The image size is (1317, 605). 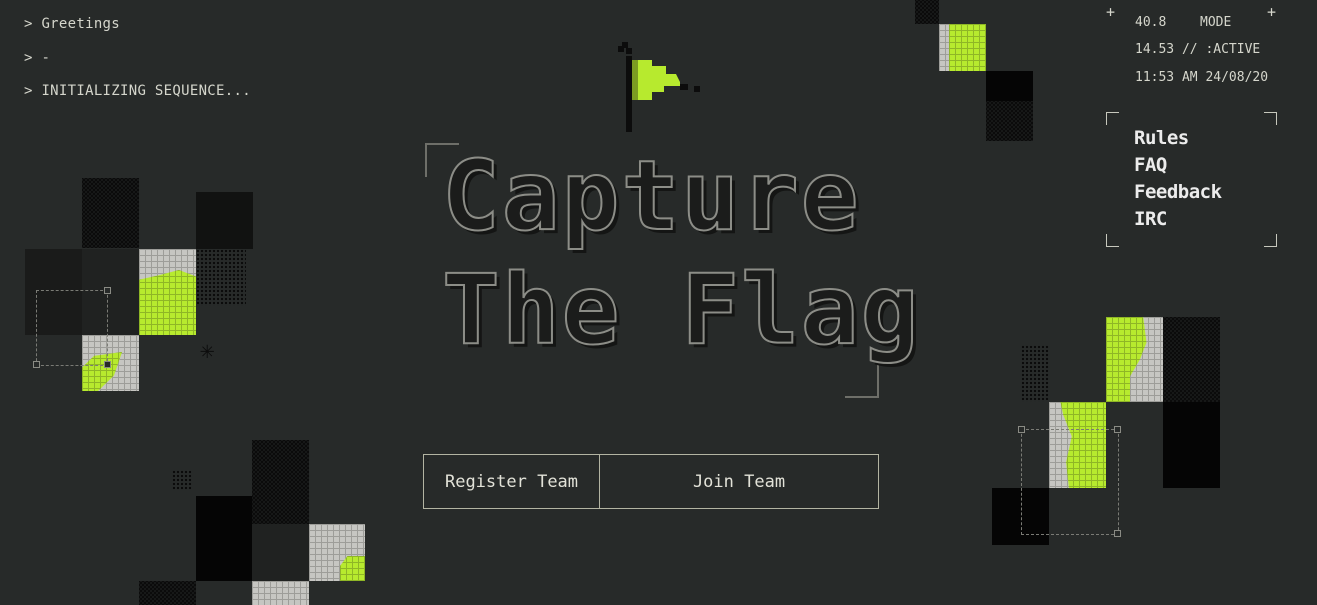 I want to click on status-mode: MODE, so click(x=1216, y=22).